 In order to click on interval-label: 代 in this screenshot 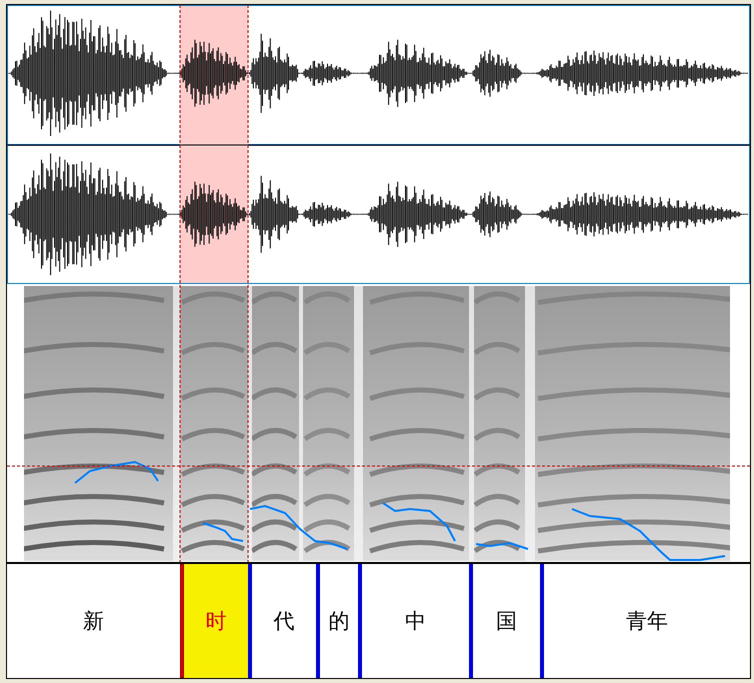, I will do `click(284, 621)`.